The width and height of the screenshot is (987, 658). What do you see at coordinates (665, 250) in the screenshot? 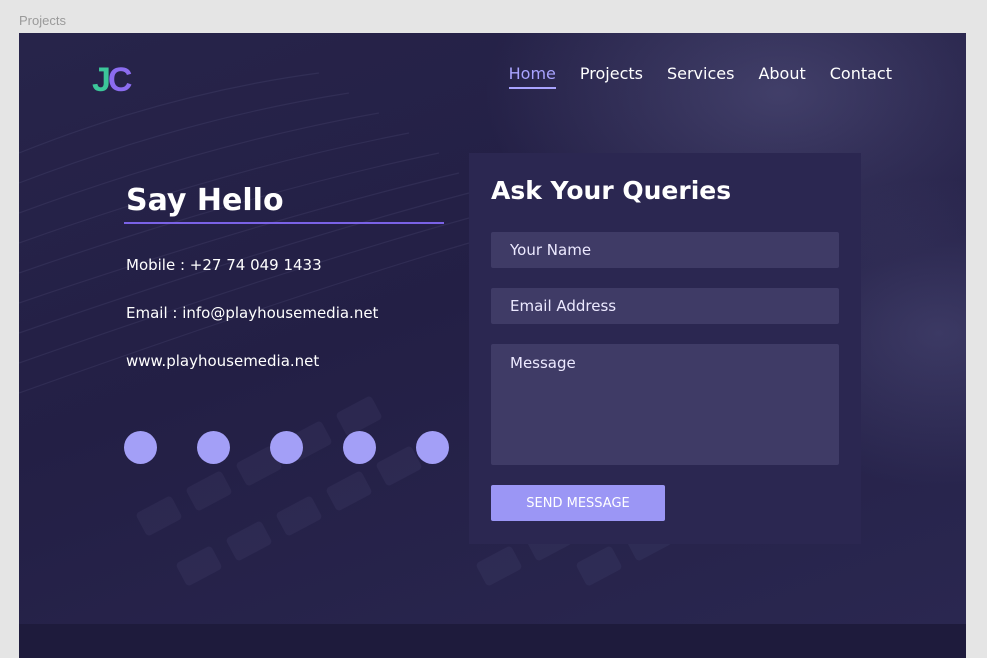
I see `name-input` at bounding box center [665, 250].